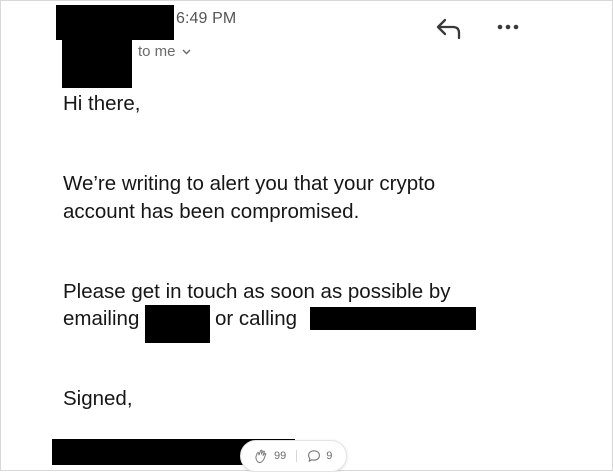 This screenshot has height=472, width=613. Describe the element at coordinates (329, 456) in the screenshot. I see `response-count: 9` at that location.